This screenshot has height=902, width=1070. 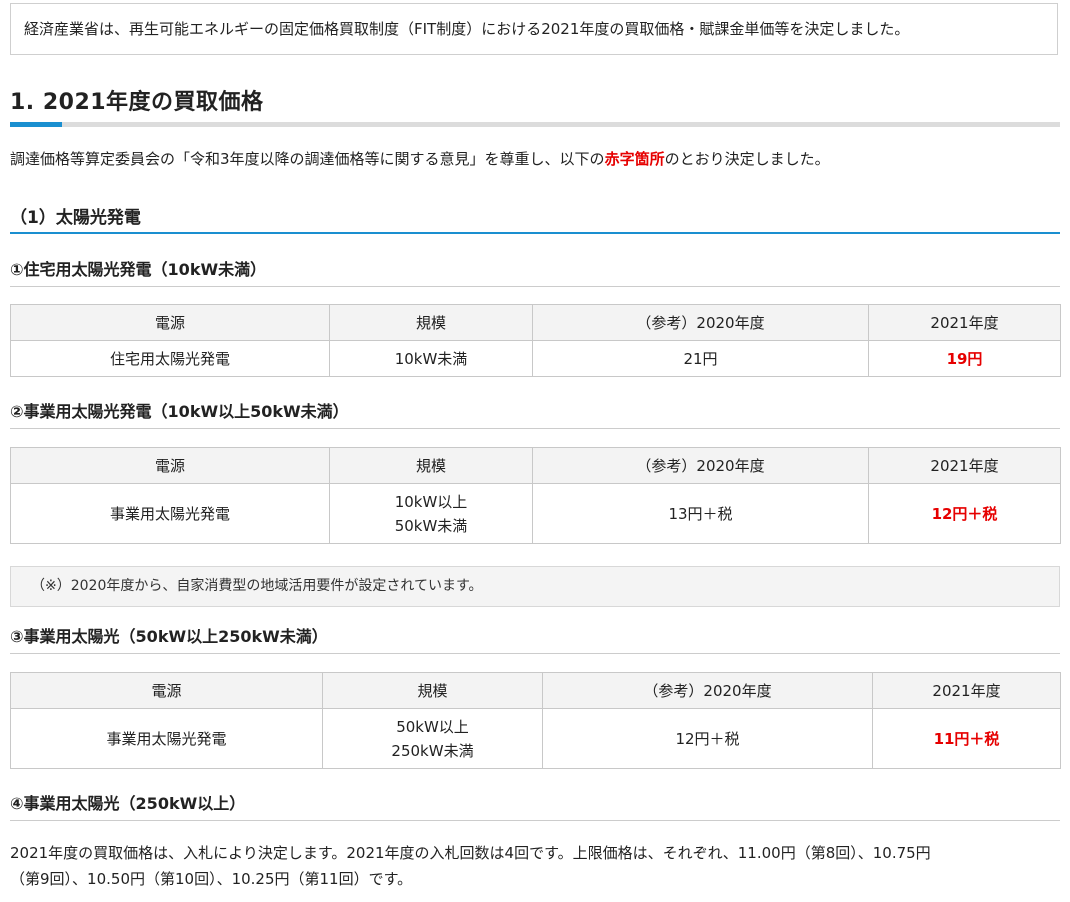 What do you see at coordinates (964, 358) in the screenshot?
I see `cell-fy2021: 19円` at bounding box center [964, 358].